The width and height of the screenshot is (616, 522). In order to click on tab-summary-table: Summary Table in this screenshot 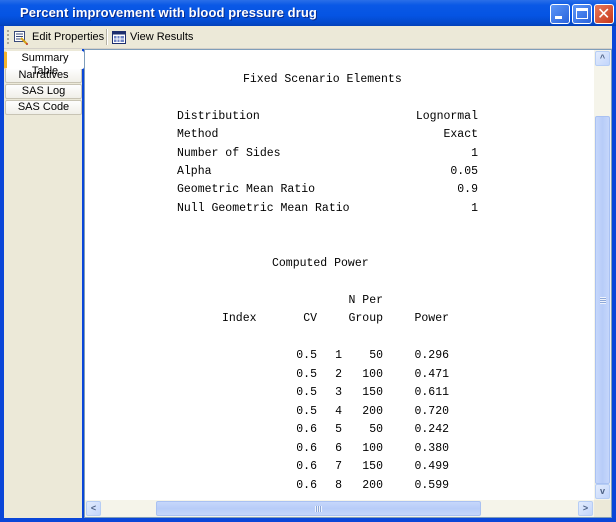, I will do `click(44, 64)`.